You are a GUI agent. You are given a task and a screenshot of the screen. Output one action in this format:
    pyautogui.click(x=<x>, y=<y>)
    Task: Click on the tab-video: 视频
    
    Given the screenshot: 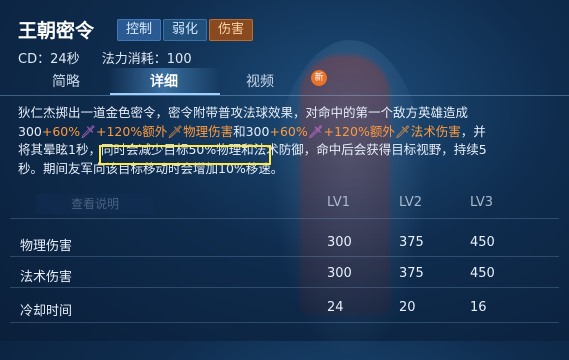 What is the action you would take?
    pyautogui.click(x=260, y=81)
    